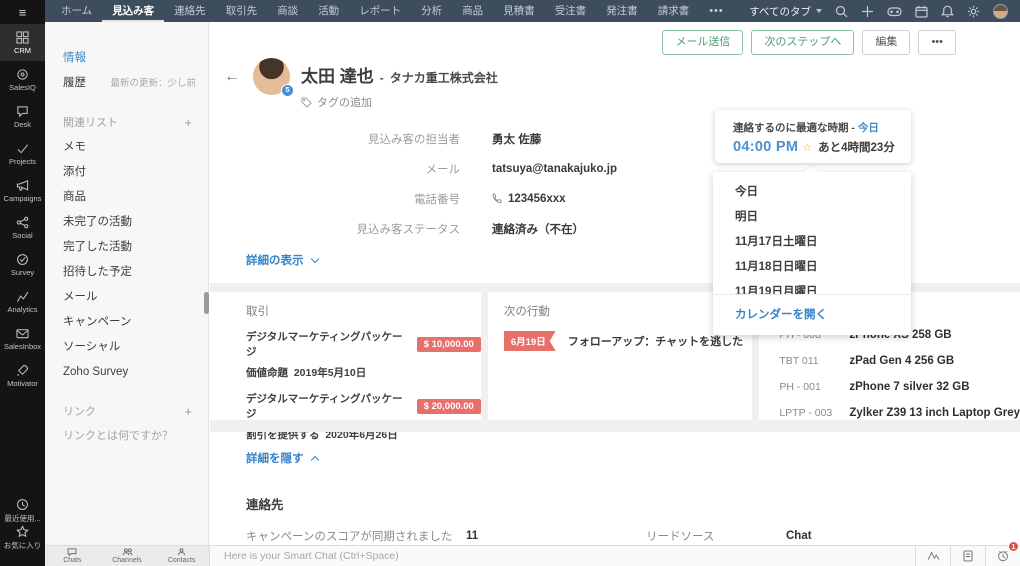 This screenshot has width=1020, height=566. Describe the element at coordinates (823, 287) in the screenshot. I see `option-nov19: 11月19日月曜日` at that location.